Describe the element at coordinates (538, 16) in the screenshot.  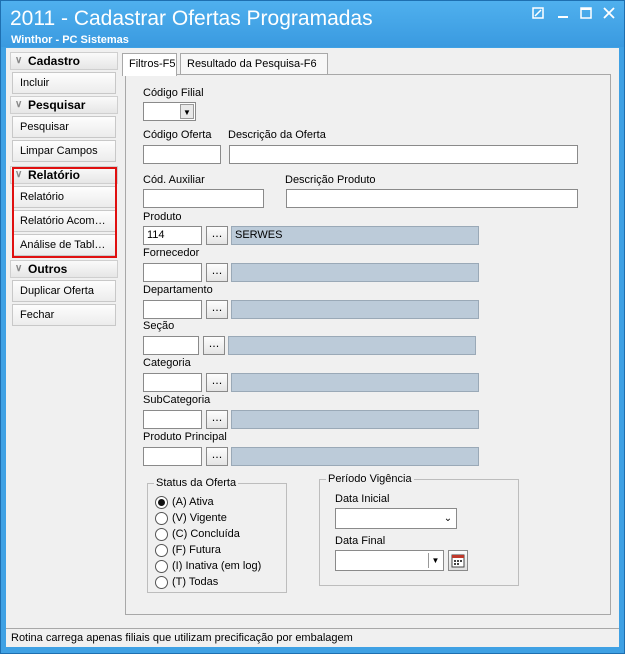
I see `restore-icon` at that location.